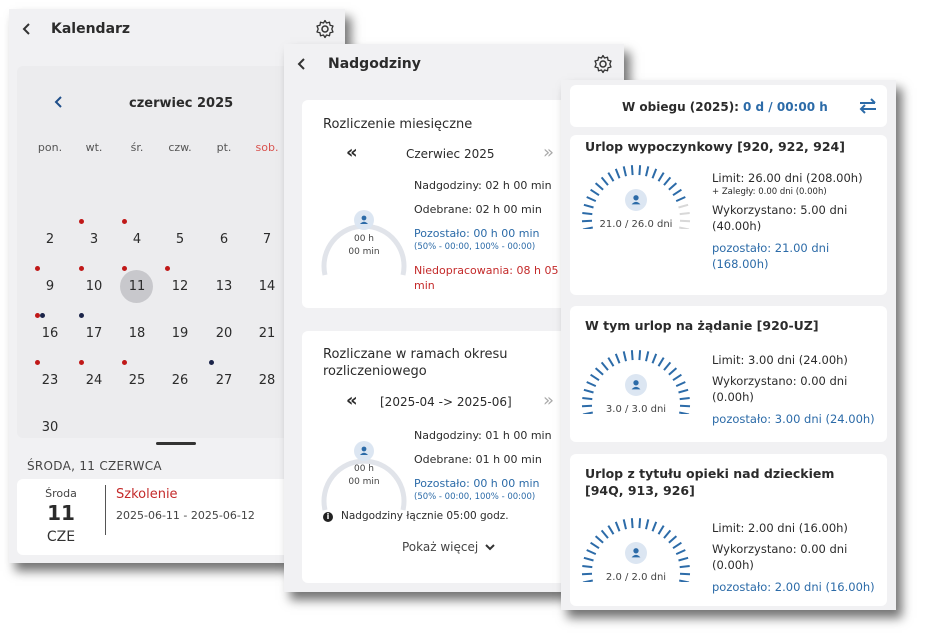  Describe the element at coordinates (224, 379) in the screenshot. I see `calendar-day: 27` at that location.